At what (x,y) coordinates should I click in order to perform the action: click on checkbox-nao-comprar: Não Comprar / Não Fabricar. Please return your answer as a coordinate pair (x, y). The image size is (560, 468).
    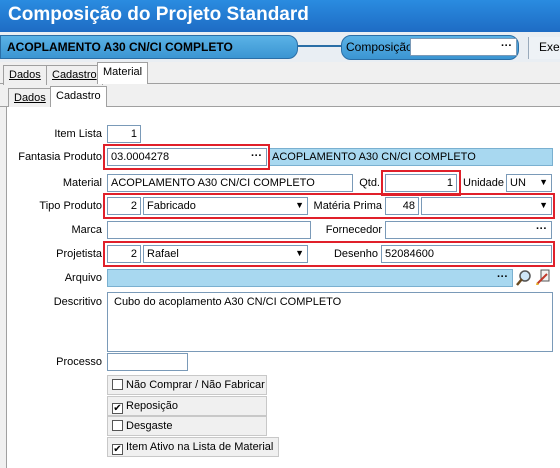
    Looking at the image, I should click on (187, 385).